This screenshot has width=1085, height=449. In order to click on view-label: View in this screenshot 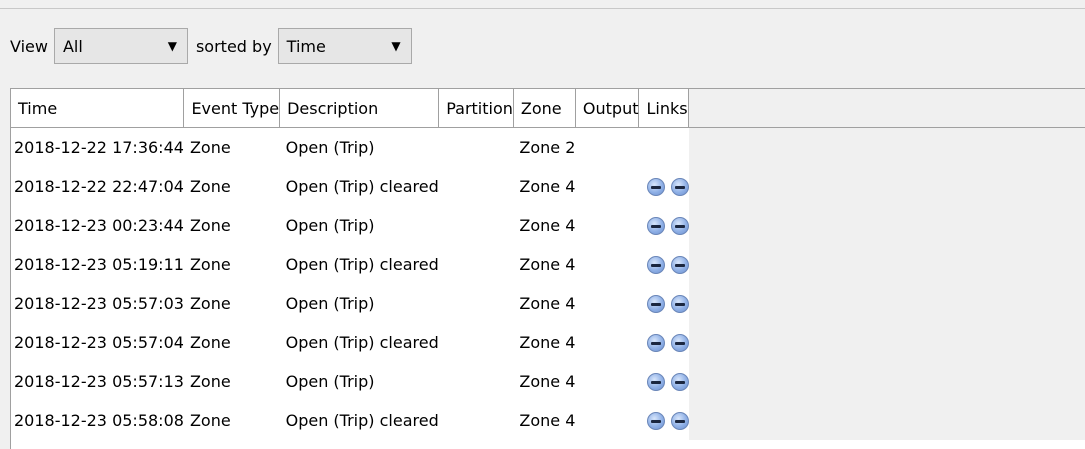, I will do `click(29, 46)`.